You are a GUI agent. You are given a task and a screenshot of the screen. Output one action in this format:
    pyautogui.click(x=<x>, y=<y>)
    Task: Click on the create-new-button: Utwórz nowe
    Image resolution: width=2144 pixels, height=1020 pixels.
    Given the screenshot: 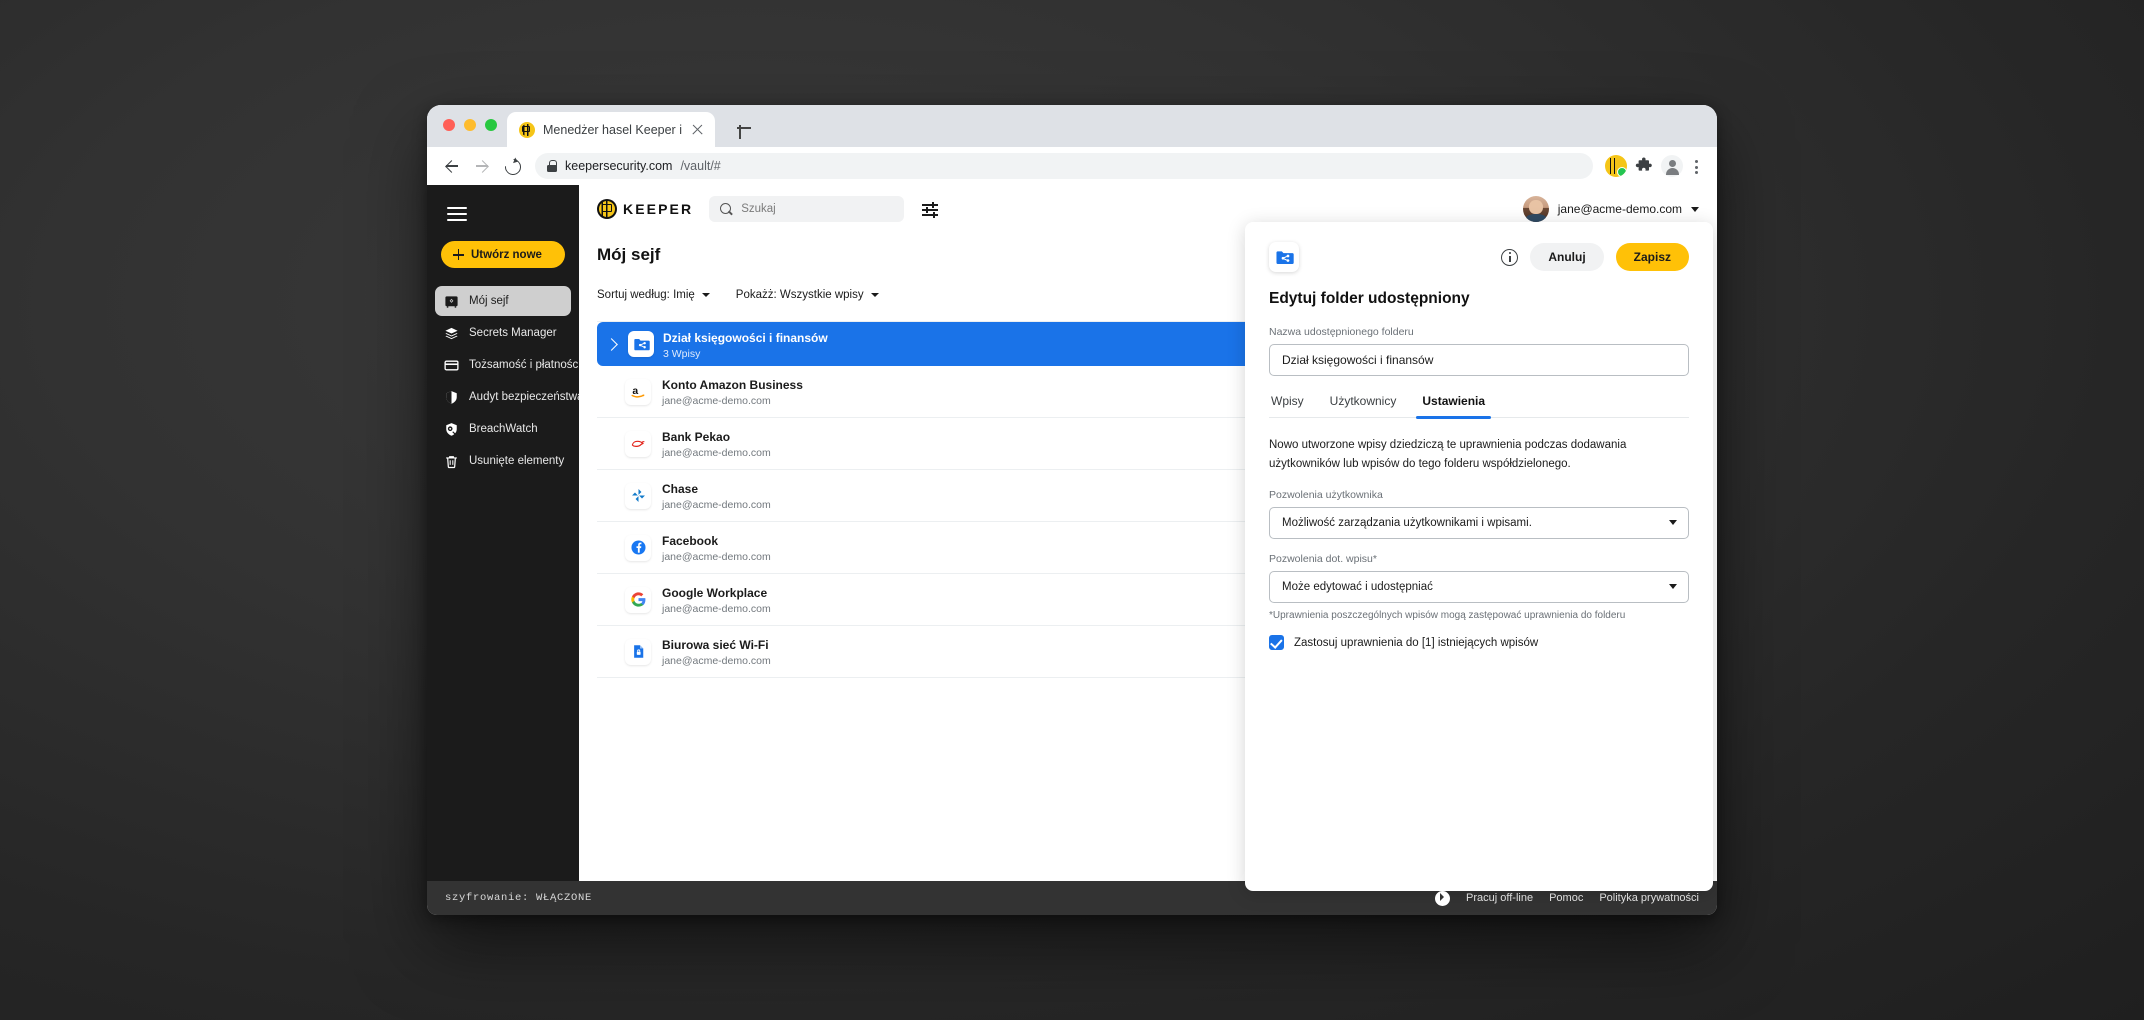 What is the action you would take?
    pyautogui.click(x=503, y=254)
    